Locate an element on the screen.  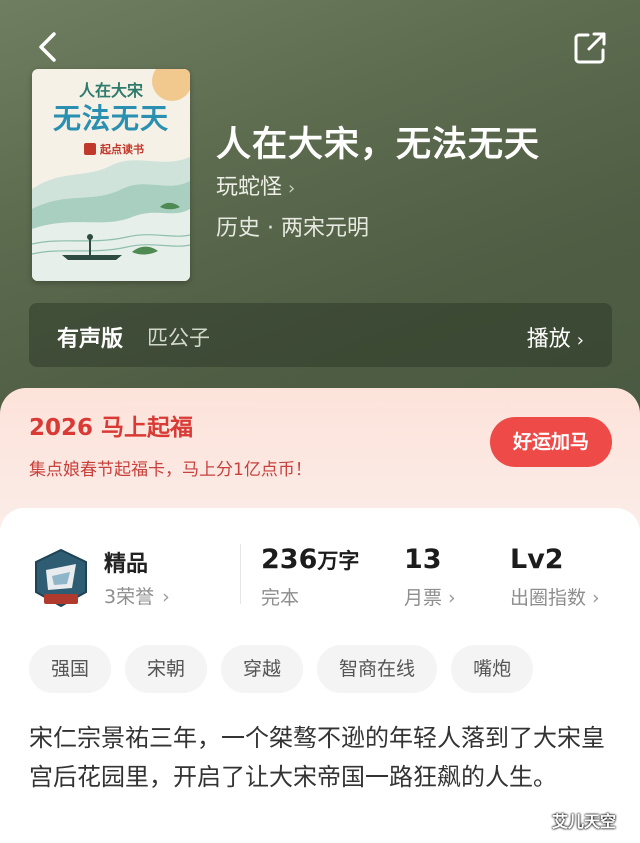
play-button: 播放 › is located at coordinates (555, 337).